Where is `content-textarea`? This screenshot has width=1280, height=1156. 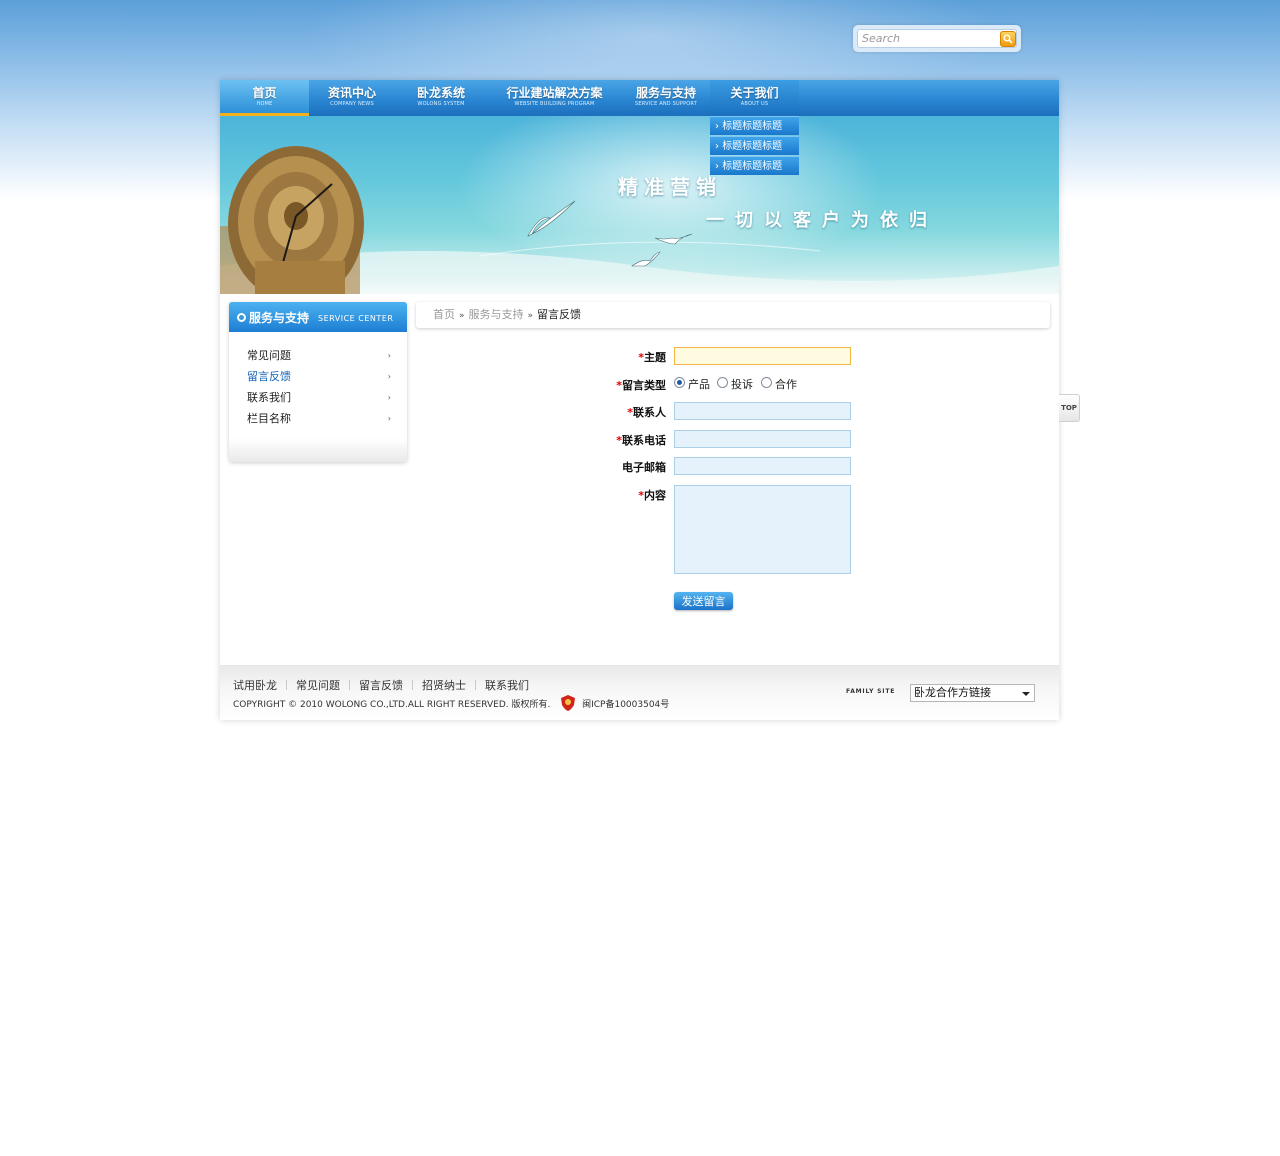
content-textarea is located at coordinates (762, 529).